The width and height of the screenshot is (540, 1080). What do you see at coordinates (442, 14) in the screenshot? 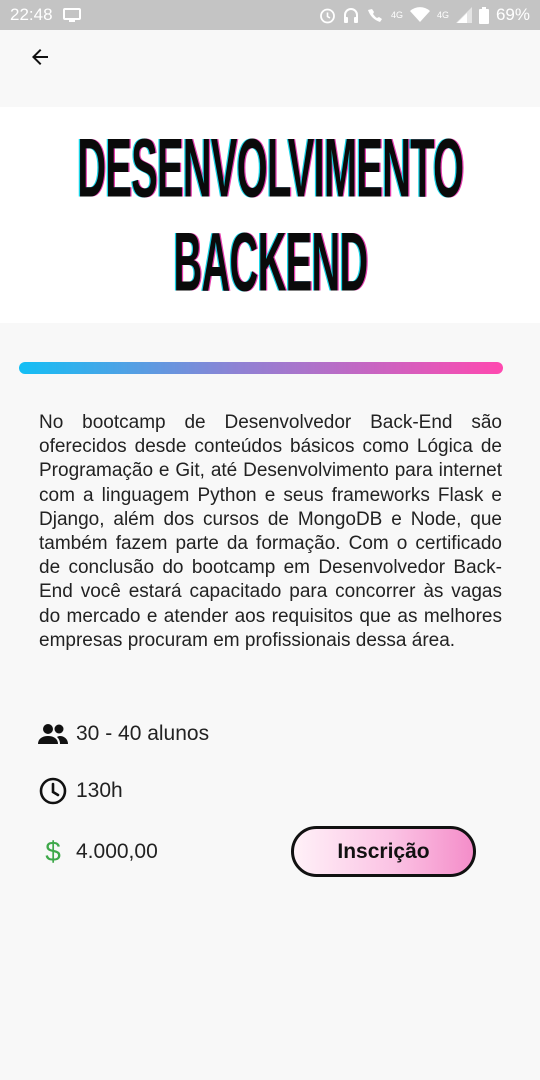
I see `network-type-label-2: 4G` at bounding box center [442, 14].